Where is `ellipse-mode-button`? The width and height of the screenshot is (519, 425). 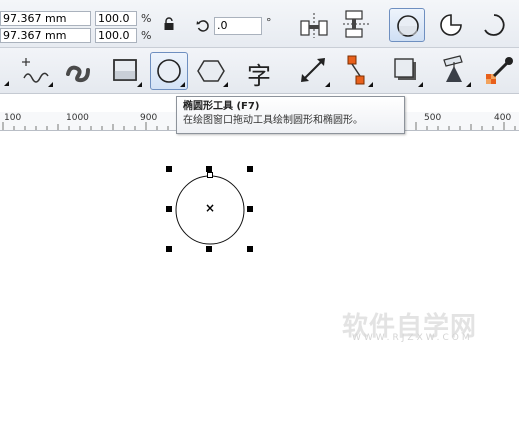
ellipse-mode-button is located at coordinates (407, 25).